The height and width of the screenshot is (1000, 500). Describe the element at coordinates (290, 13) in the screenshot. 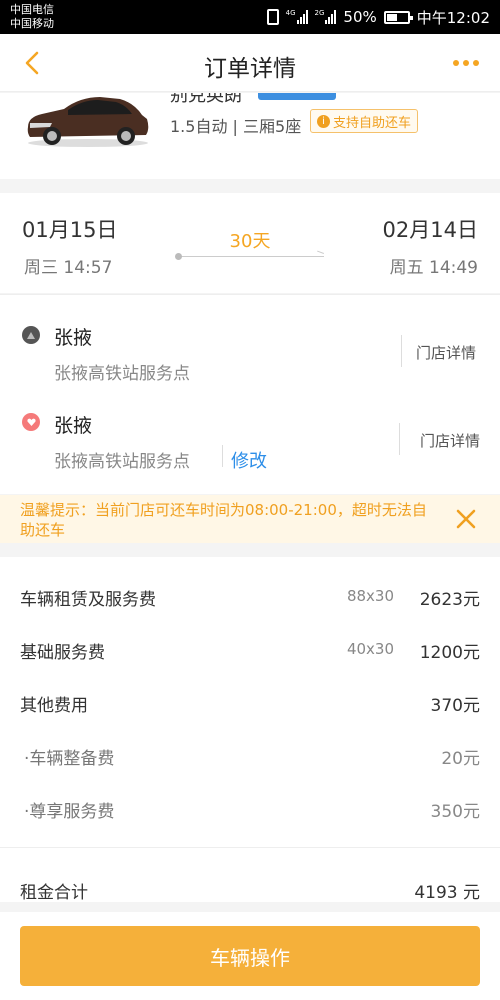

I see `net-type-1: 4G` at that location.